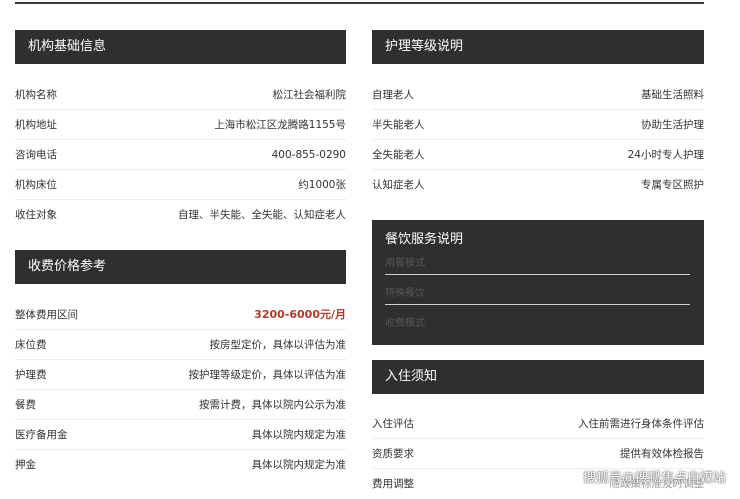 This screenshot has width=740, height=499. I want to click on table-row: 全失能老人 24小时专人护理, so click(538, 155).